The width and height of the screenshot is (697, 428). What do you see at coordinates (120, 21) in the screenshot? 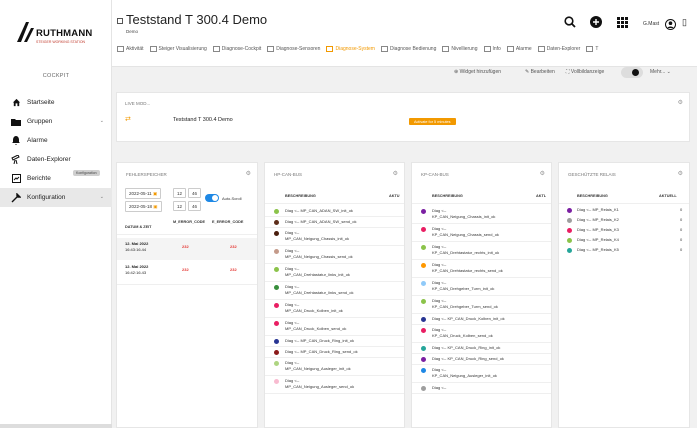
I see `dashboard-icon` at bounding box center [120, 21].